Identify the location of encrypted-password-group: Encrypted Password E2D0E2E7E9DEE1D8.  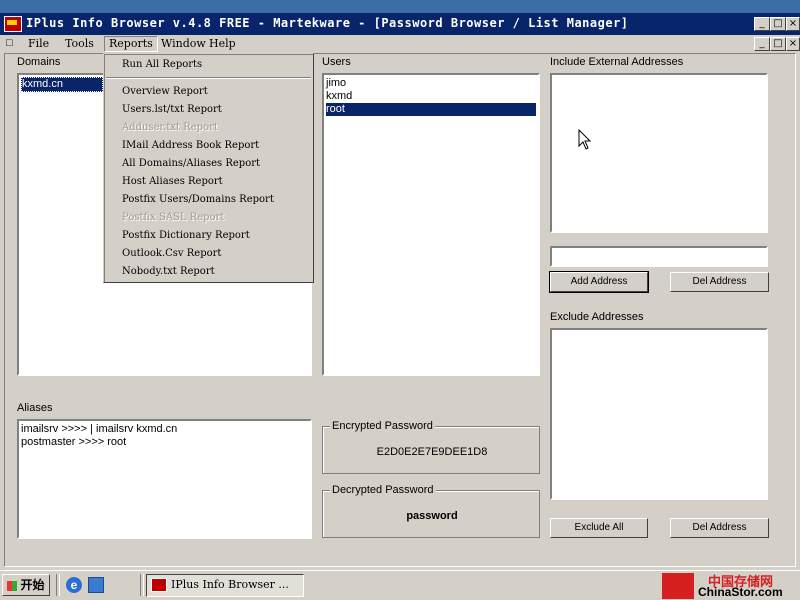
(431, 447).